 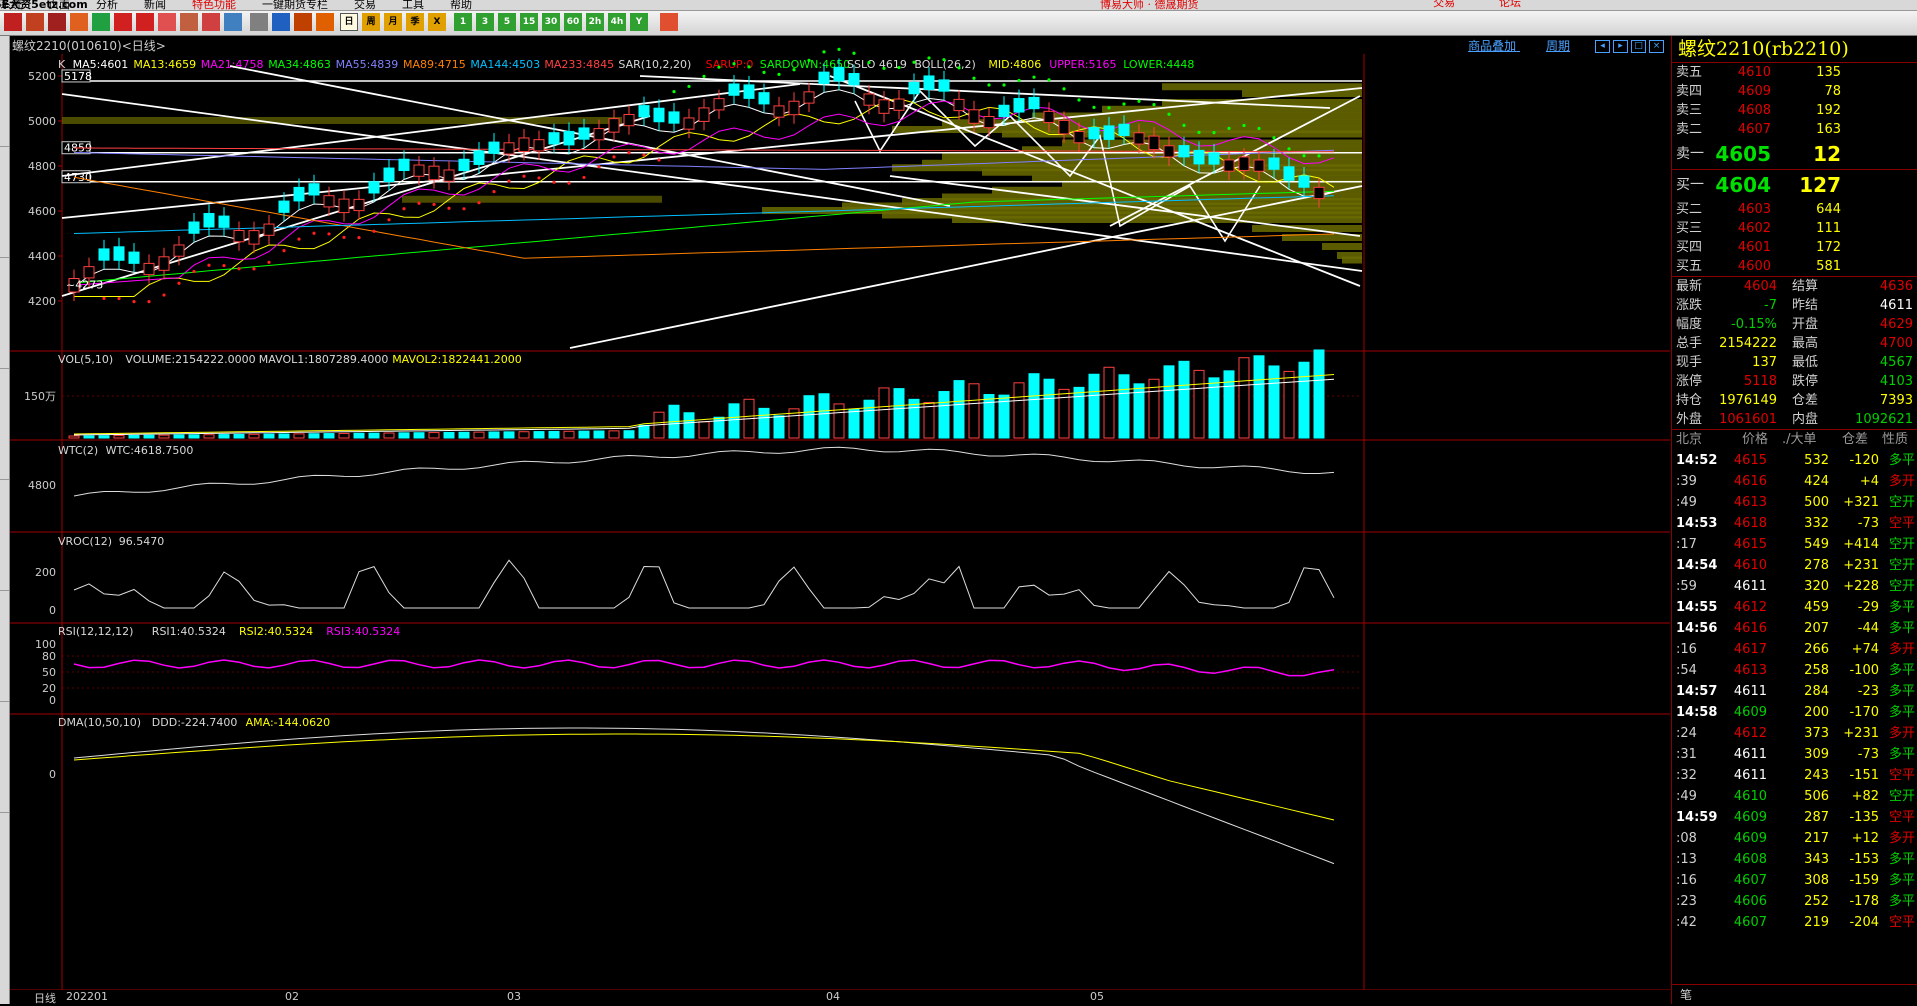 What do you see at coordinates (79, 22) in the screenshot?
I see `news-icon` at bounding box center [79, 22].